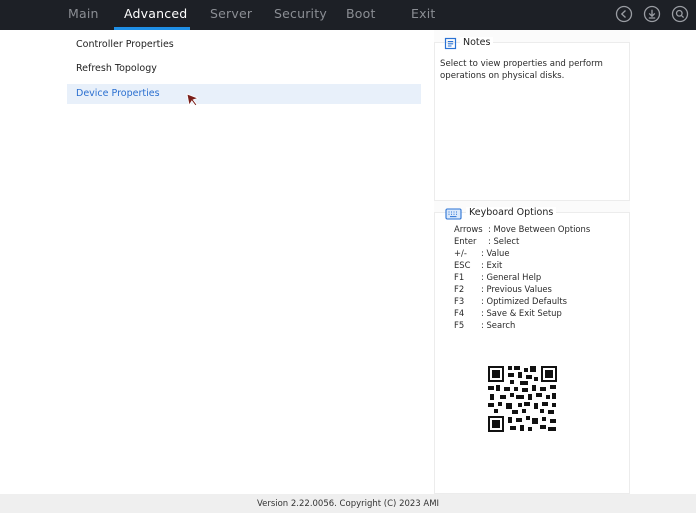 This screenshot has height=513, width=696. I want to click on keyboard-option-row: Arrows : Move Between Options, so click(522, 229).